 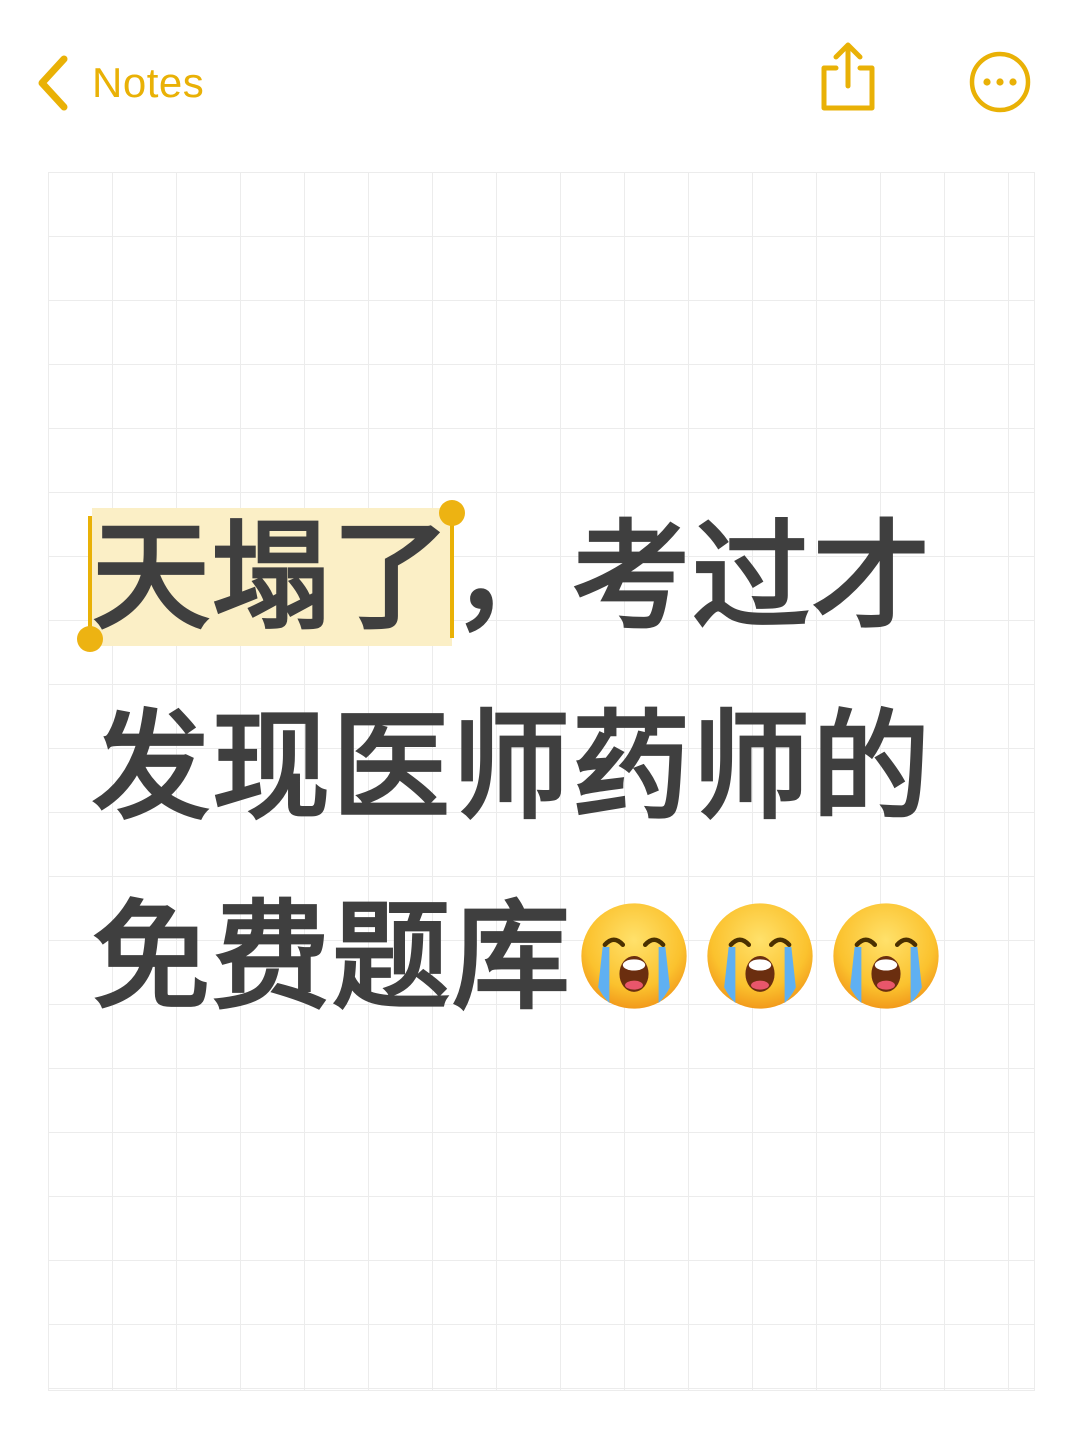 I want to click on note-line-3-text: 免费题库, so click(x=332, y=957).